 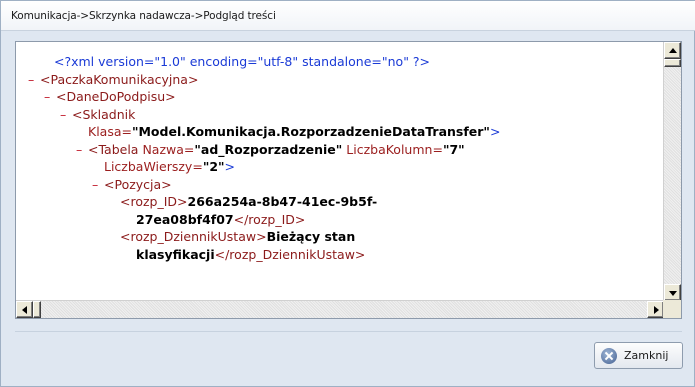 I want to click on xml-token: <rozp_DziennikUstaw>, so click(x=193, y=236).